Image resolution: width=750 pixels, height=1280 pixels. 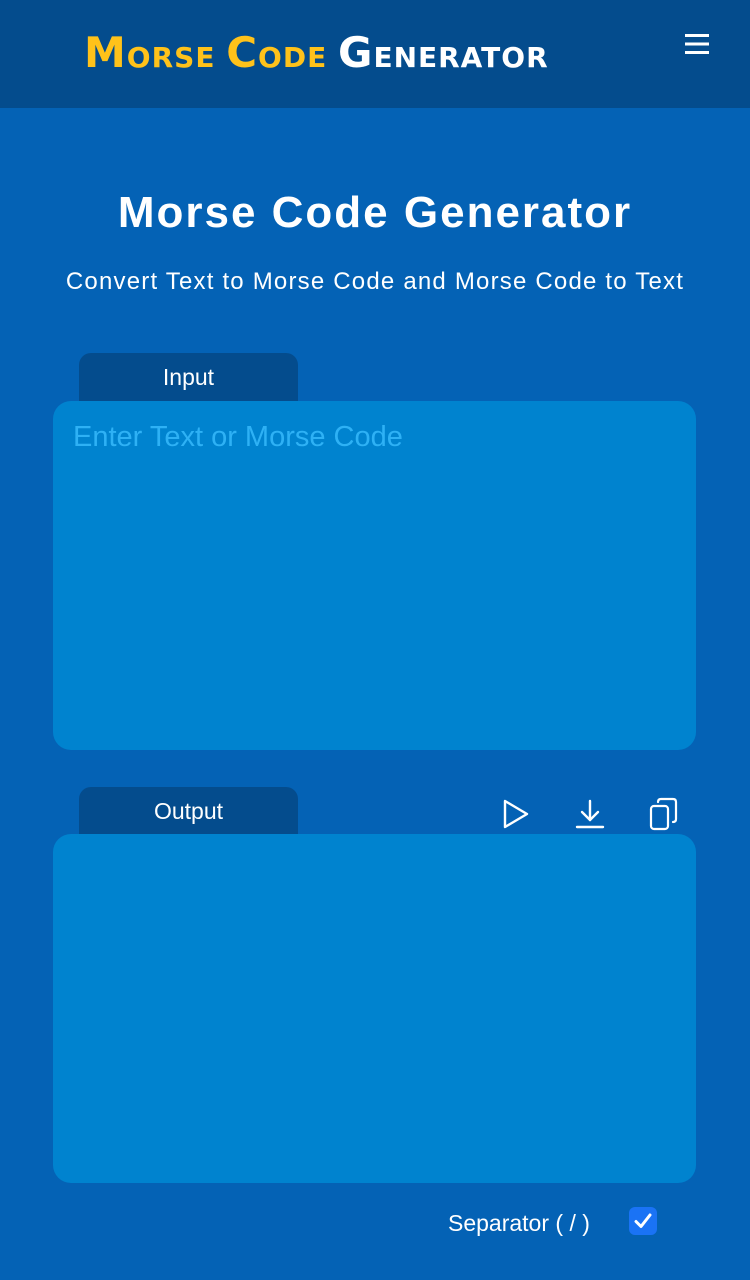 What do you see at coordinates (293, 57) in the screenshot?
I see `logo-text: ODE` at bounding box center [293, 57].